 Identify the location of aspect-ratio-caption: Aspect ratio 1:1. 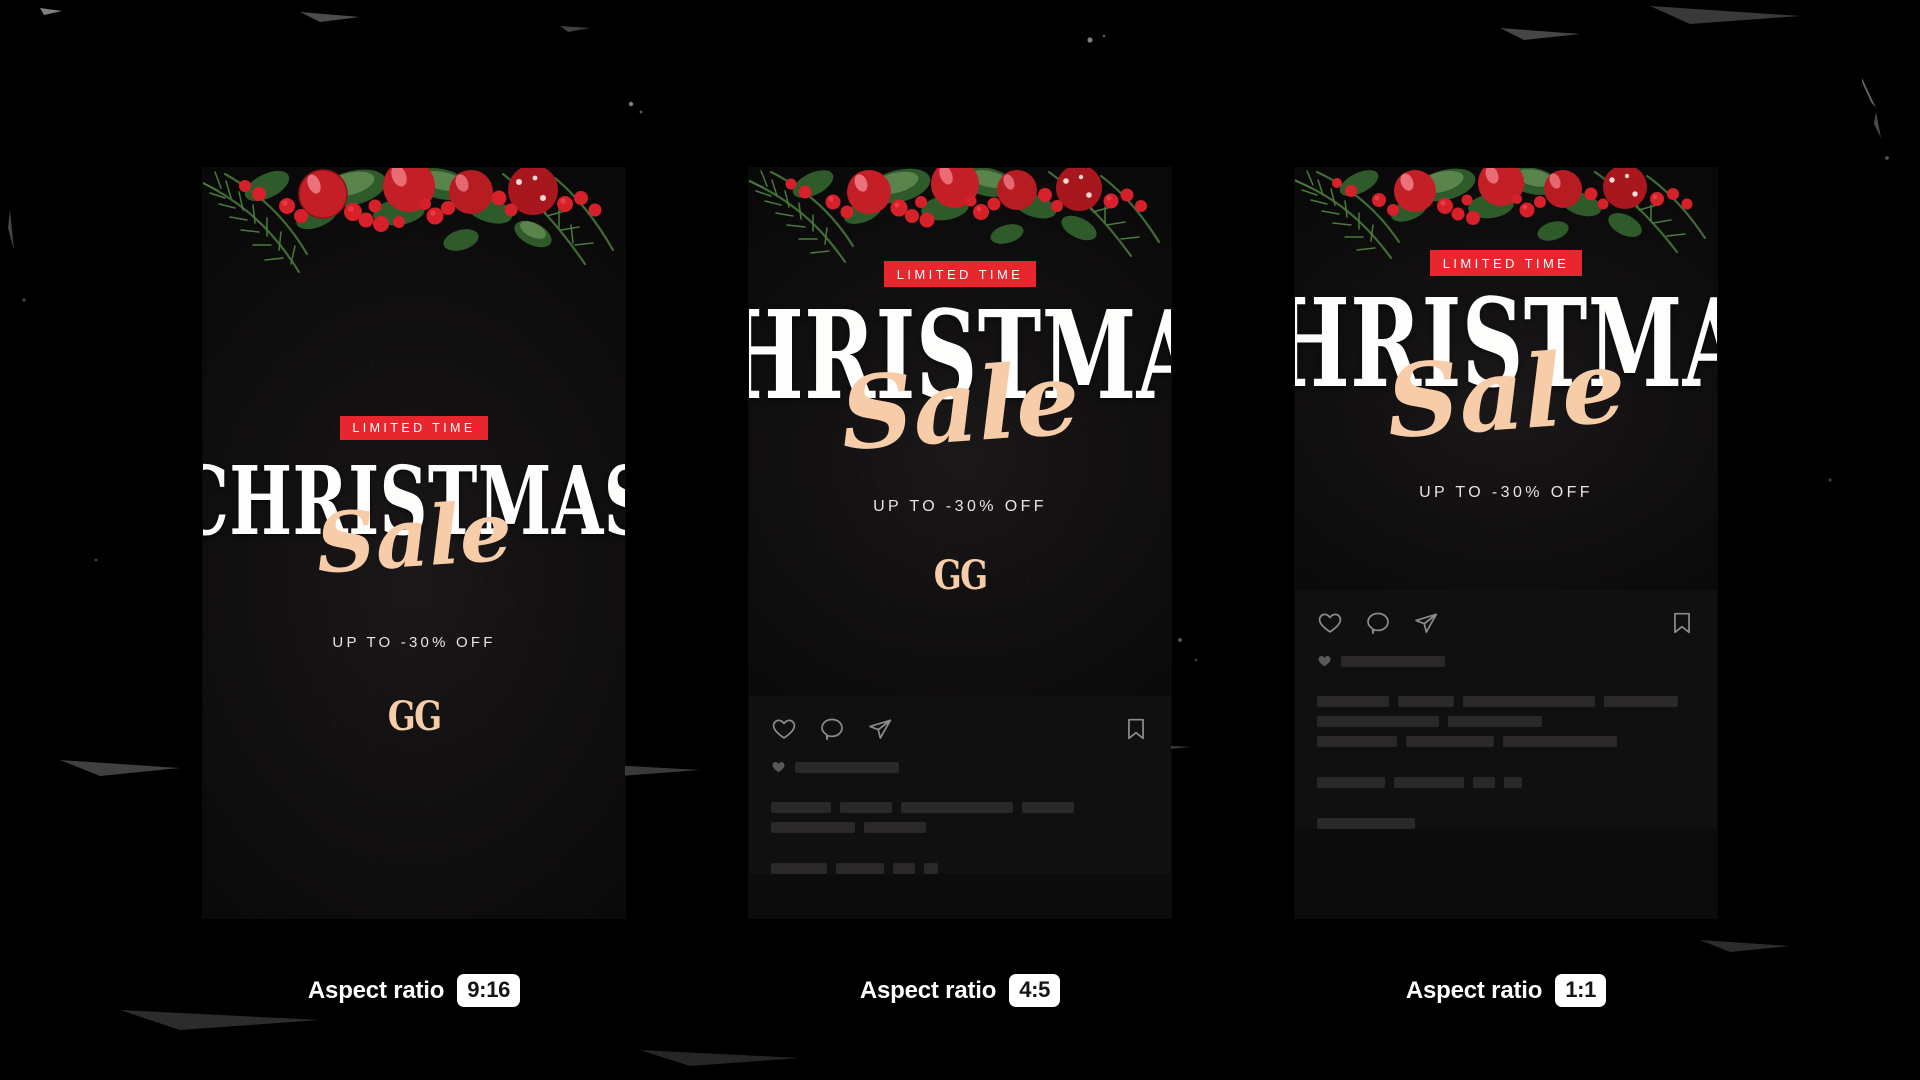
(1506, 991).